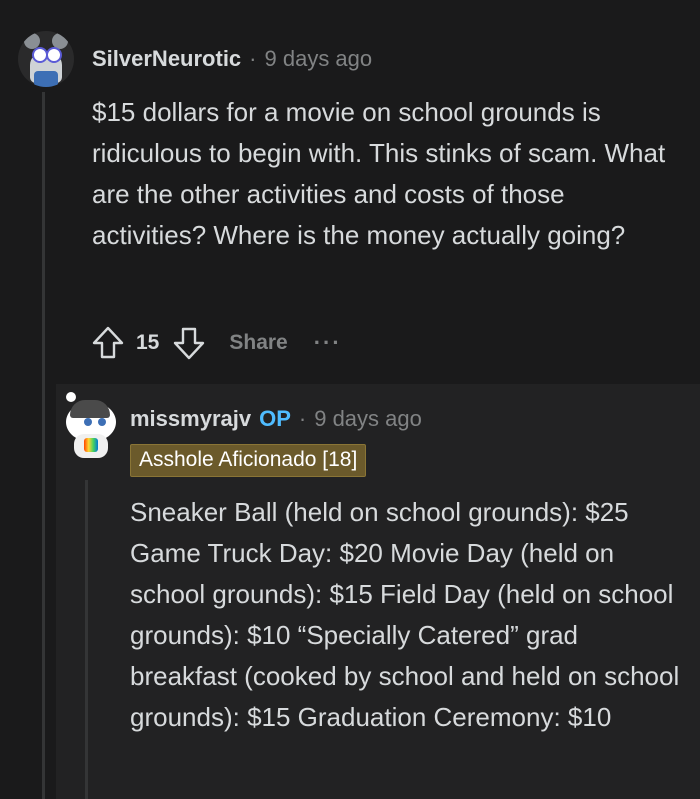 The width and height of the screenshot is (700, 799). What do you see at coordinates (90, 425) in the screenshot?
I see `snoo-avatar-icon` at bounding box center [90, 425].